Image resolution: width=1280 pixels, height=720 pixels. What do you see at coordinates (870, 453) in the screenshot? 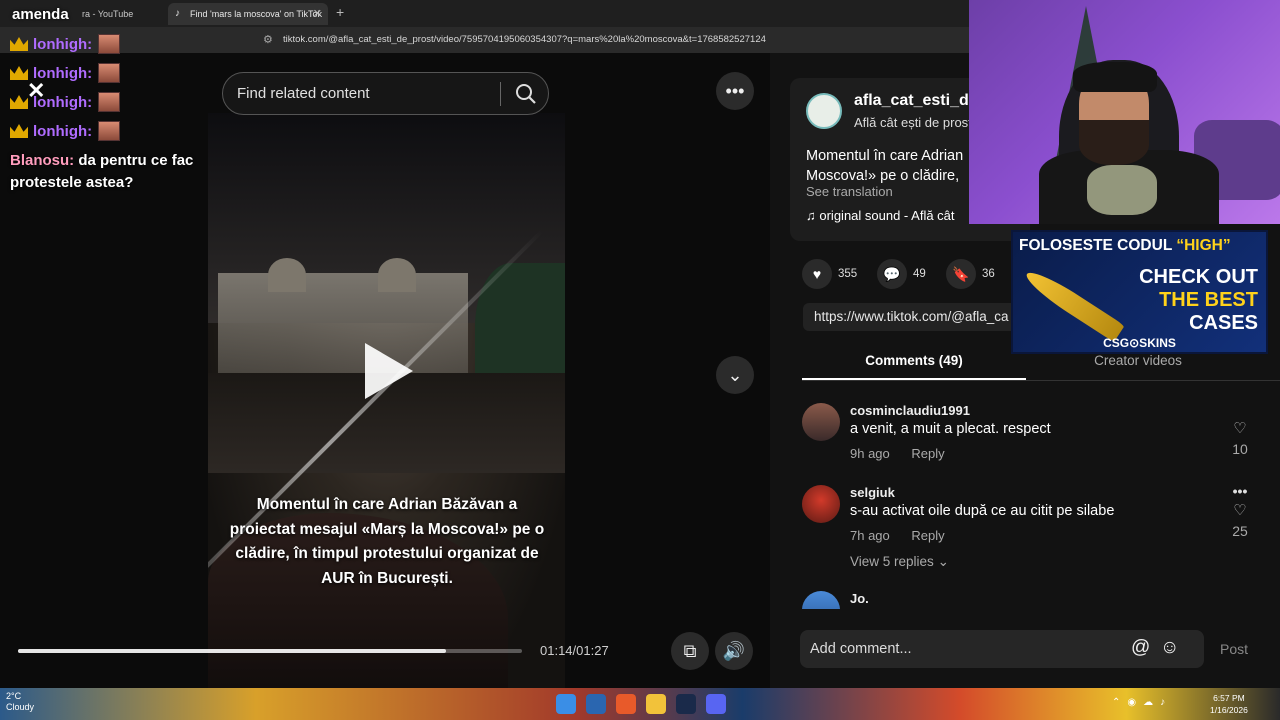
I see `comment-time: 9h ago` at bounding box center [870, 453].